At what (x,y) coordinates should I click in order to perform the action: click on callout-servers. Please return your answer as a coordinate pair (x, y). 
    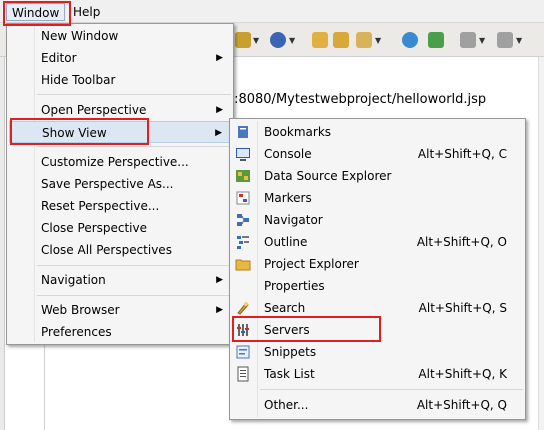
    Looking at the image, I should click on (306, 329).